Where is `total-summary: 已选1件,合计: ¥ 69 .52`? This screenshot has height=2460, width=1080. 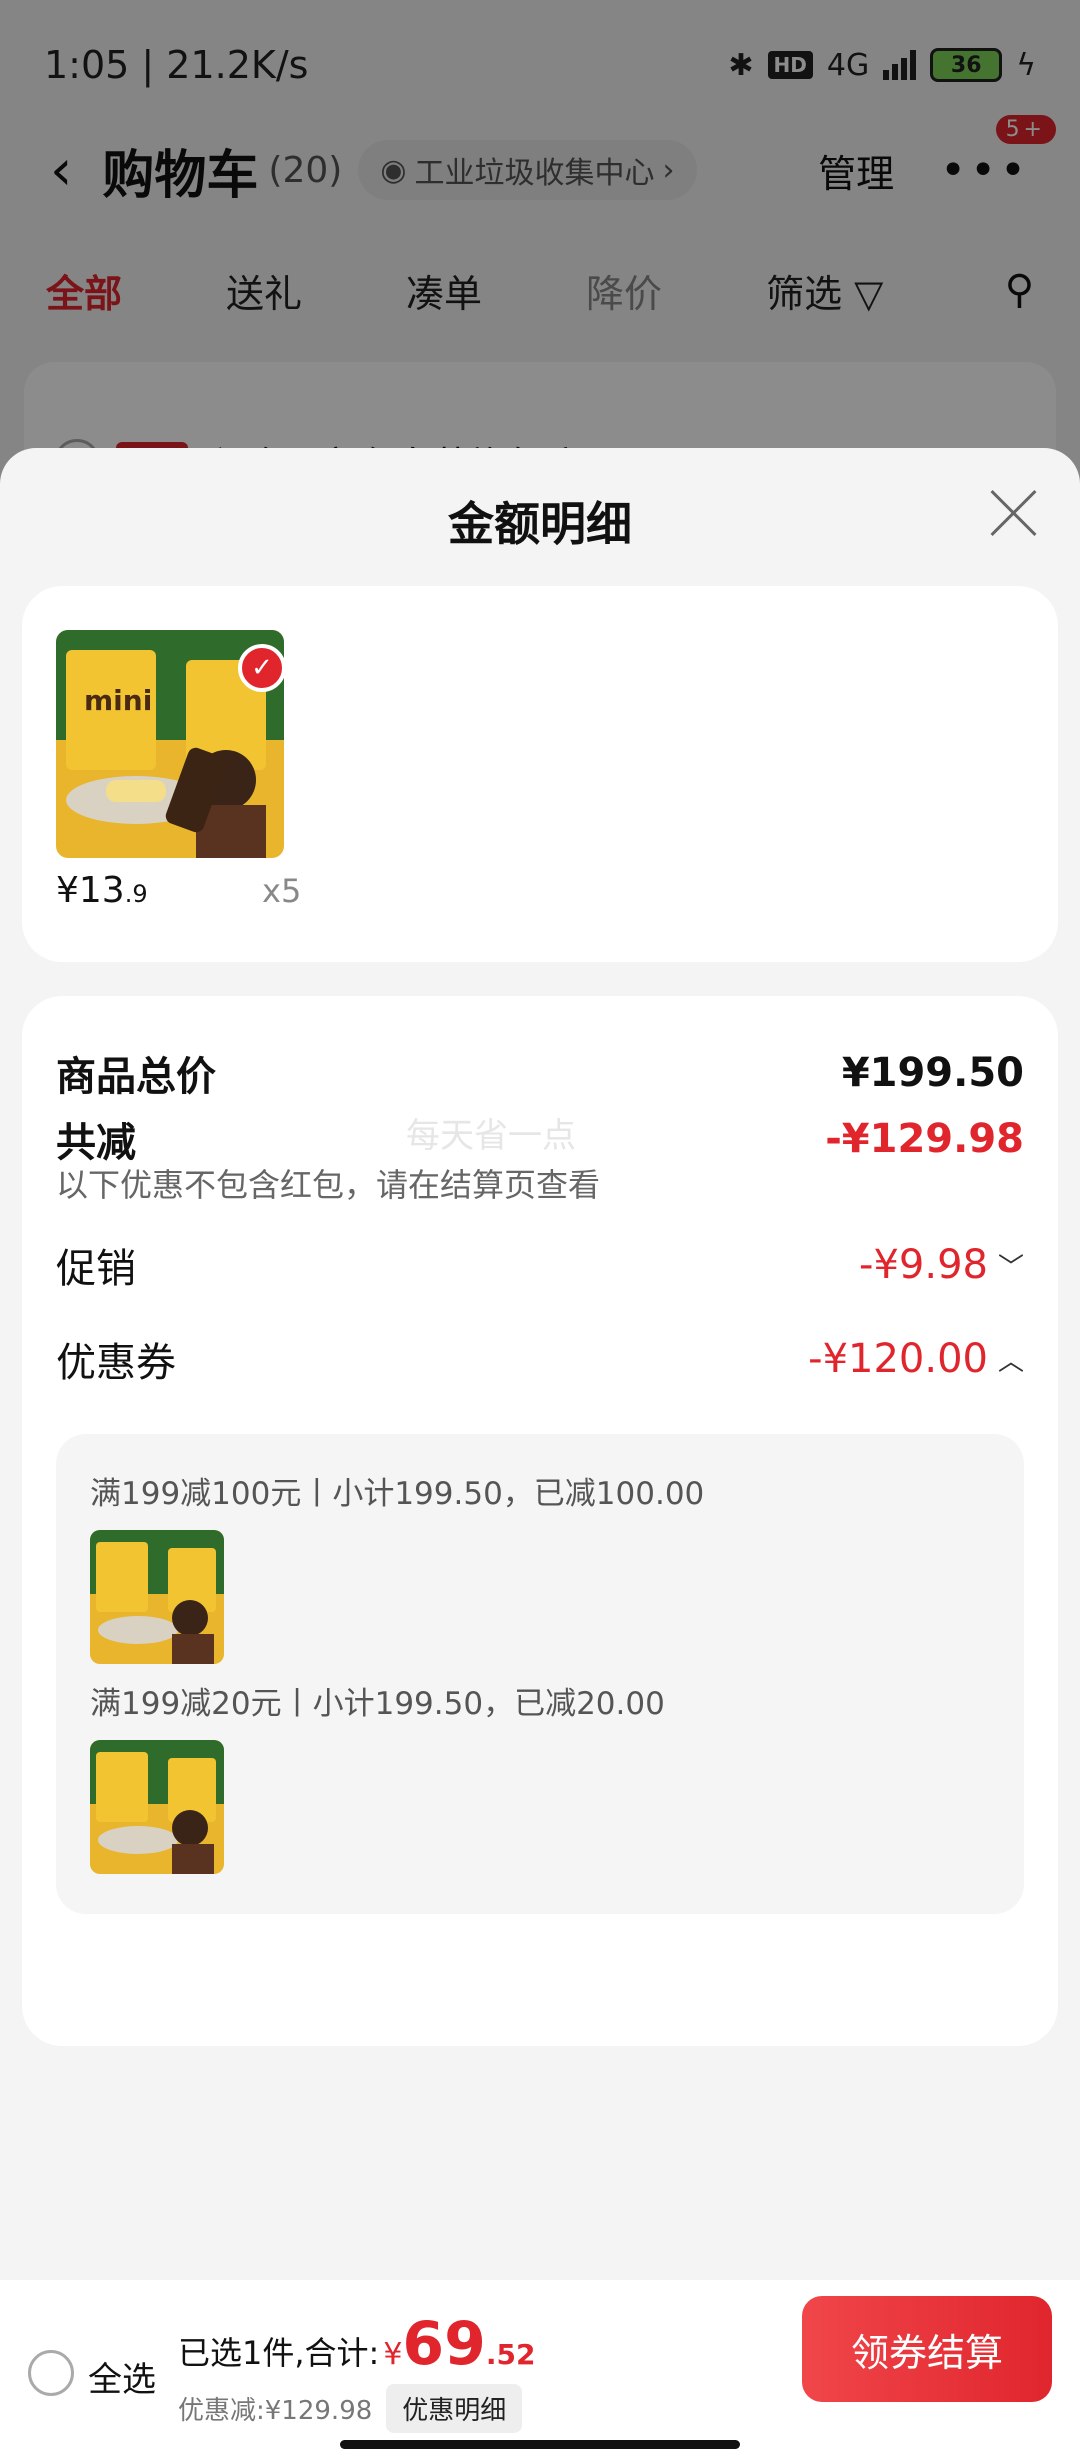 total-summary: 已选1件,合计: ¥ 69 .52 is located at coordinates (357, 2344).